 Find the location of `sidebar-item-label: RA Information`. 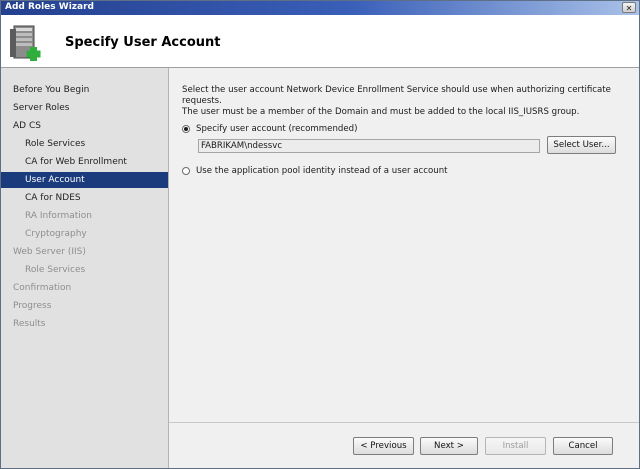

sidebar-item-label: RA Information is located at coordinates (59, 216).